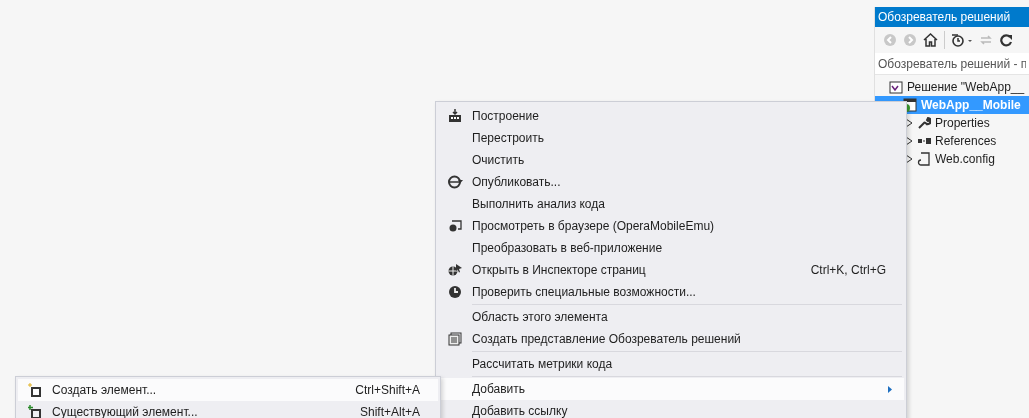  What do you see at coordinates (671, 339) in the screenshot?
I see `menu-item: Создать представление Обозреватель решений` at bounding box center [671, 339].